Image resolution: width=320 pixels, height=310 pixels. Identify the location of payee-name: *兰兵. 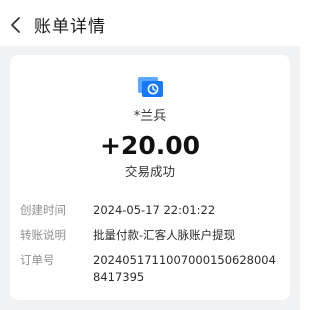
(150, 116).